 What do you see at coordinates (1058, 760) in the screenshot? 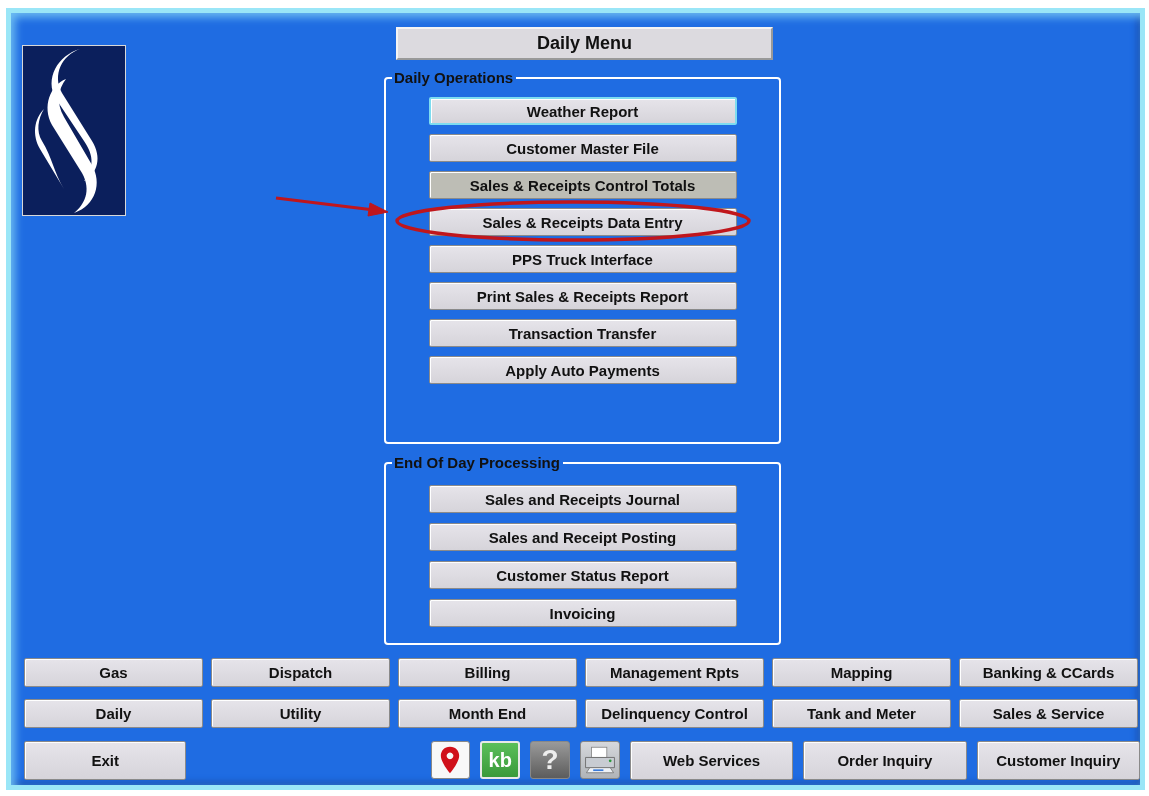
I see `toolbar-button: Customer Inquiry` at bounding box center [1058, 760].